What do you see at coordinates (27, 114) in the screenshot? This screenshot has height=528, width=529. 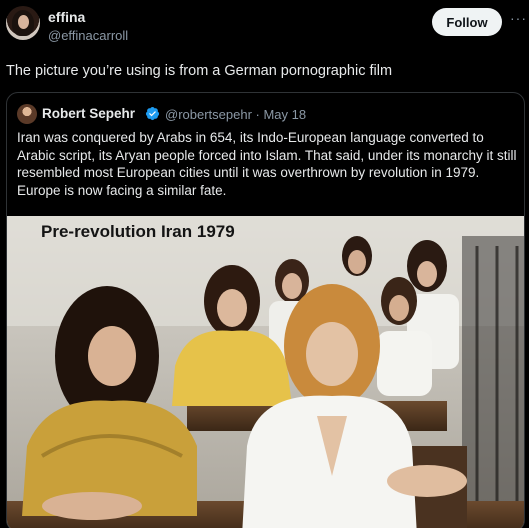 I see `quoted-avatar` at bounding box center [27, 114].